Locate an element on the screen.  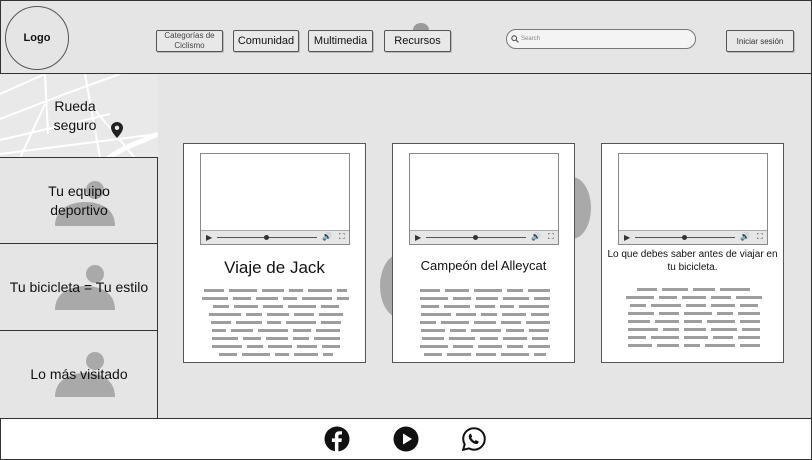
card-title: Campeón del Alleycat is located at coordinates (483, 265).